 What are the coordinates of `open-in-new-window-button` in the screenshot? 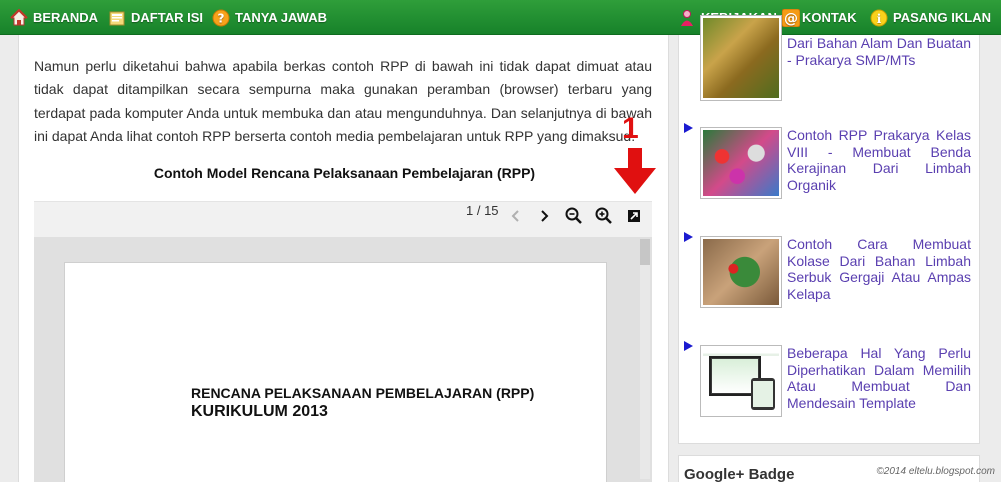 It's located at (634, 216).